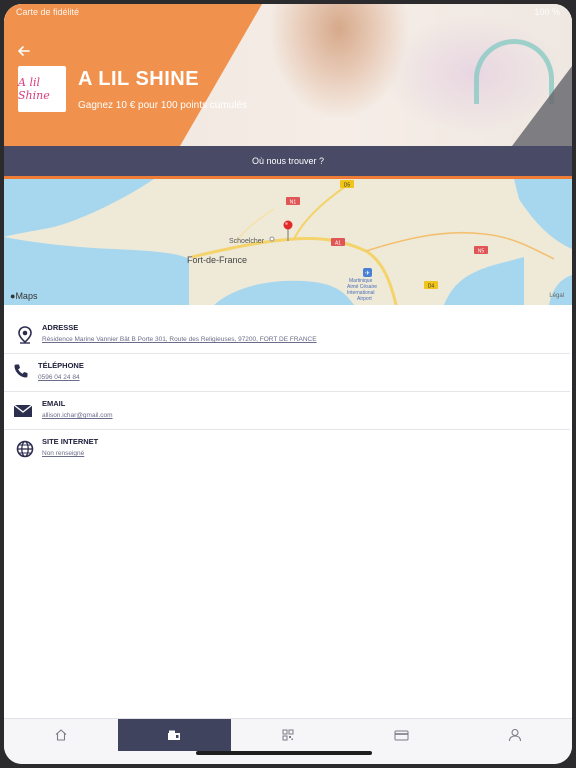  What do you see at coordinates (54, 403) in the screenshot?
I see `email-label: EMAIL` at bounding box center [54, 403].